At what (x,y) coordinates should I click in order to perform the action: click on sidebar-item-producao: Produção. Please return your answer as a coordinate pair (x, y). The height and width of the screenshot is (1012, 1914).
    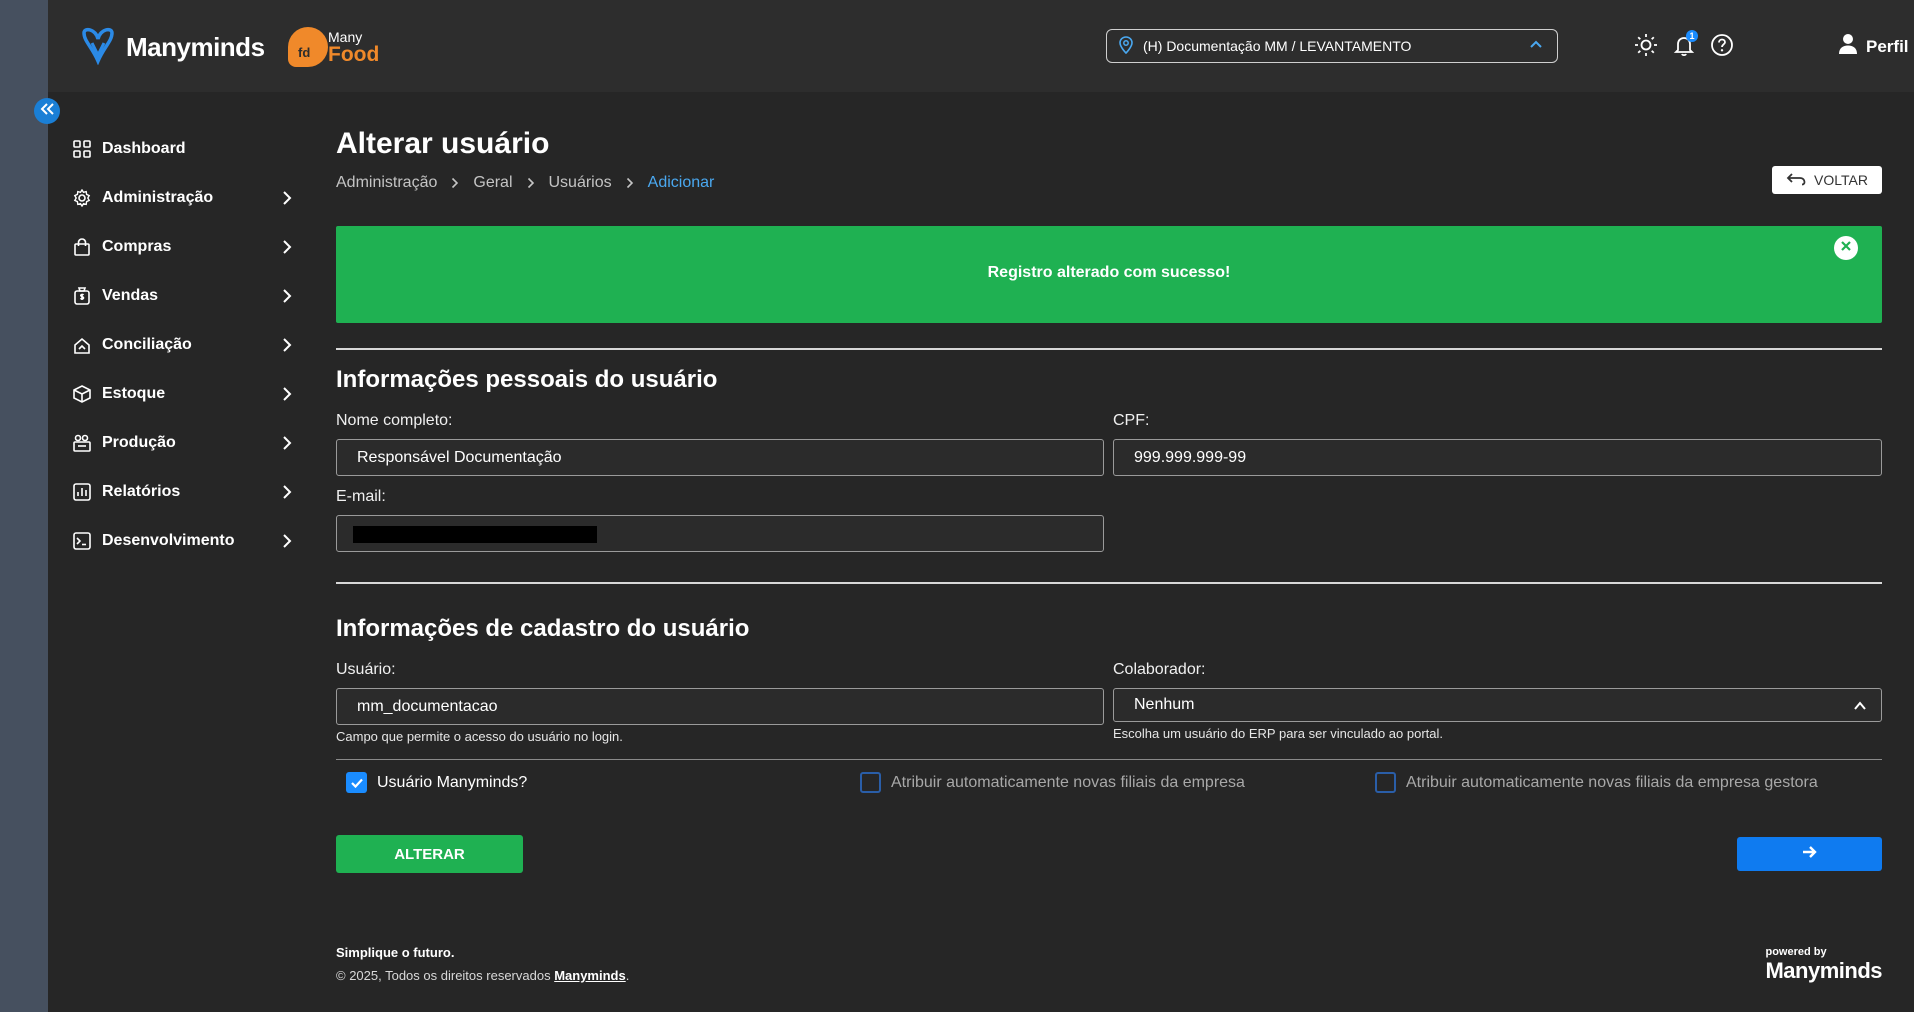
    Looking at the image, I should click on (182, 442).